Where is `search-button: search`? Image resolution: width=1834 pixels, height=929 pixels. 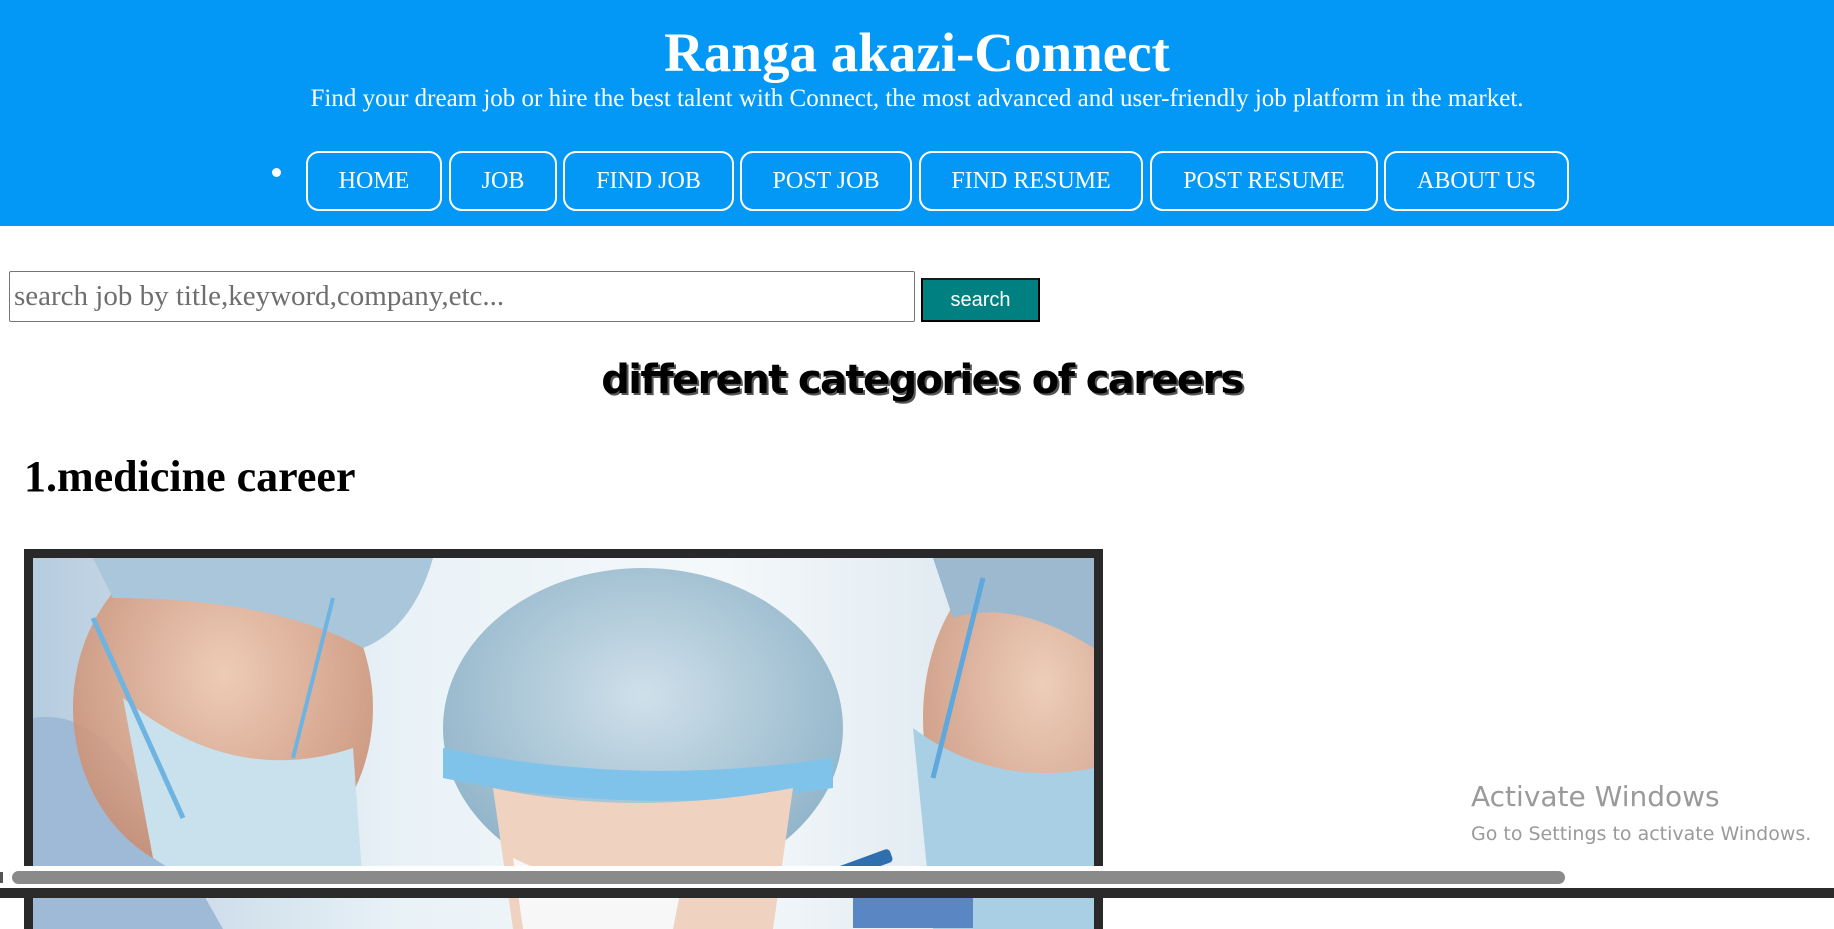 search-button: search is located at coordinates (980, 300).